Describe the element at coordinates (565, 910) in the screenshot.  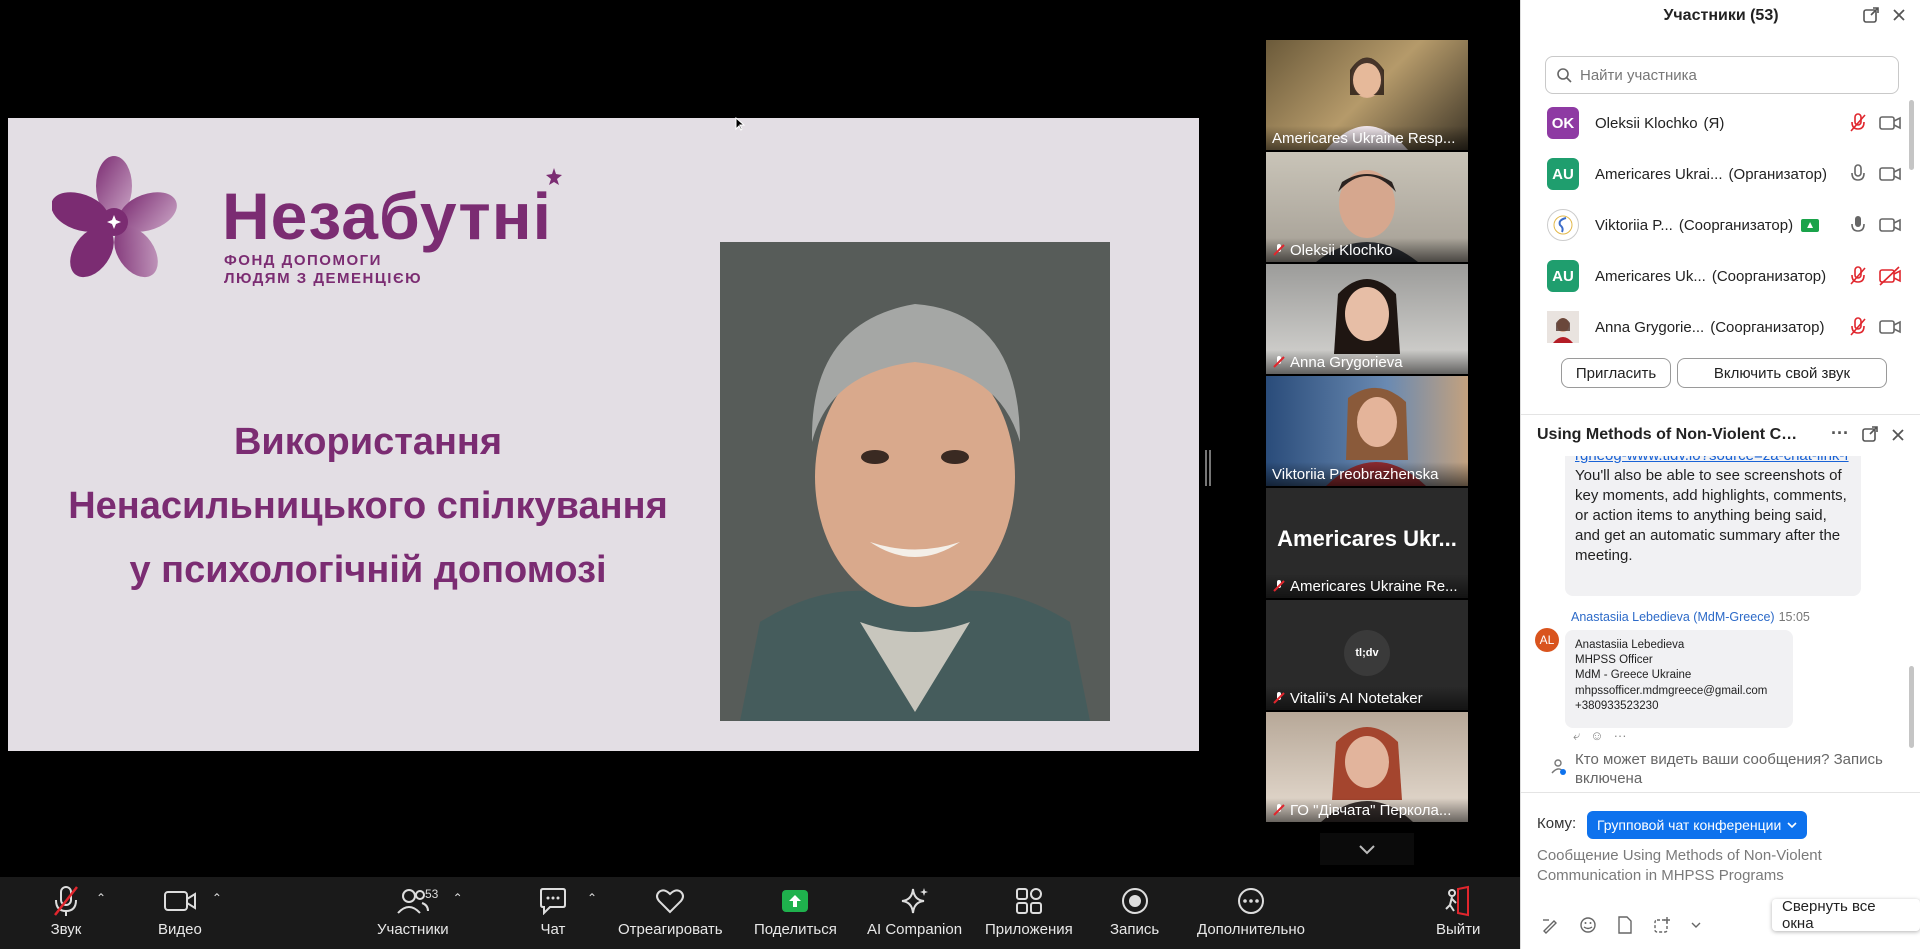
I see `chat-button: Чат ⌃` at that location.